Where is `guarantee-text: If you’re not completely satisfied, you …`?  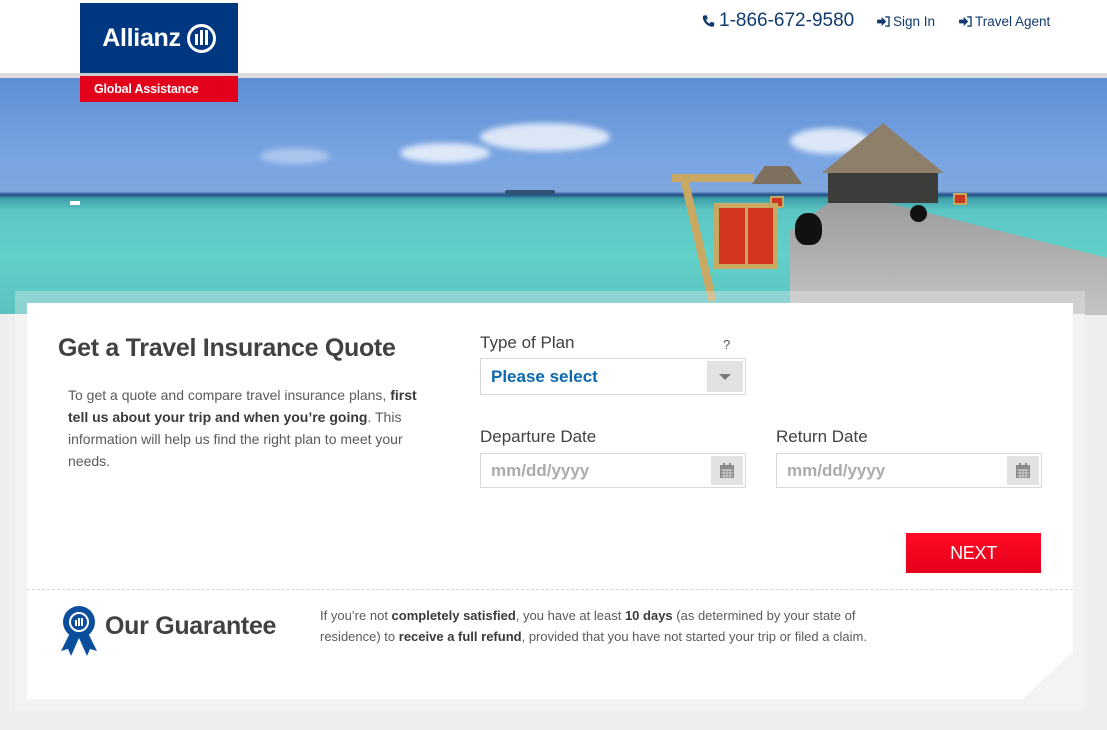 guarantee-text: If you’re not completely satisfied, you … is located at coordinates (593, 626).